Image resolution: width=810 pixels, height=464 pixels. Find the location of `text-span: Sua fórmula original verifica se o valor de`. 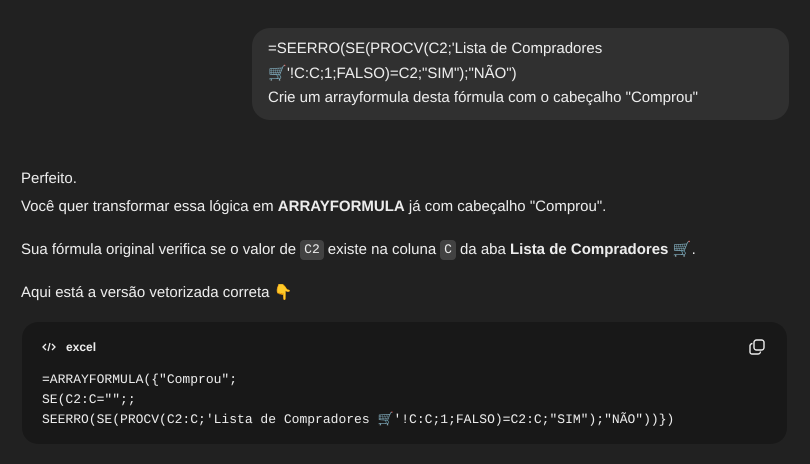

text-span: Sua fórmula original verifica se o valor de is located at coordinates (158, 250).